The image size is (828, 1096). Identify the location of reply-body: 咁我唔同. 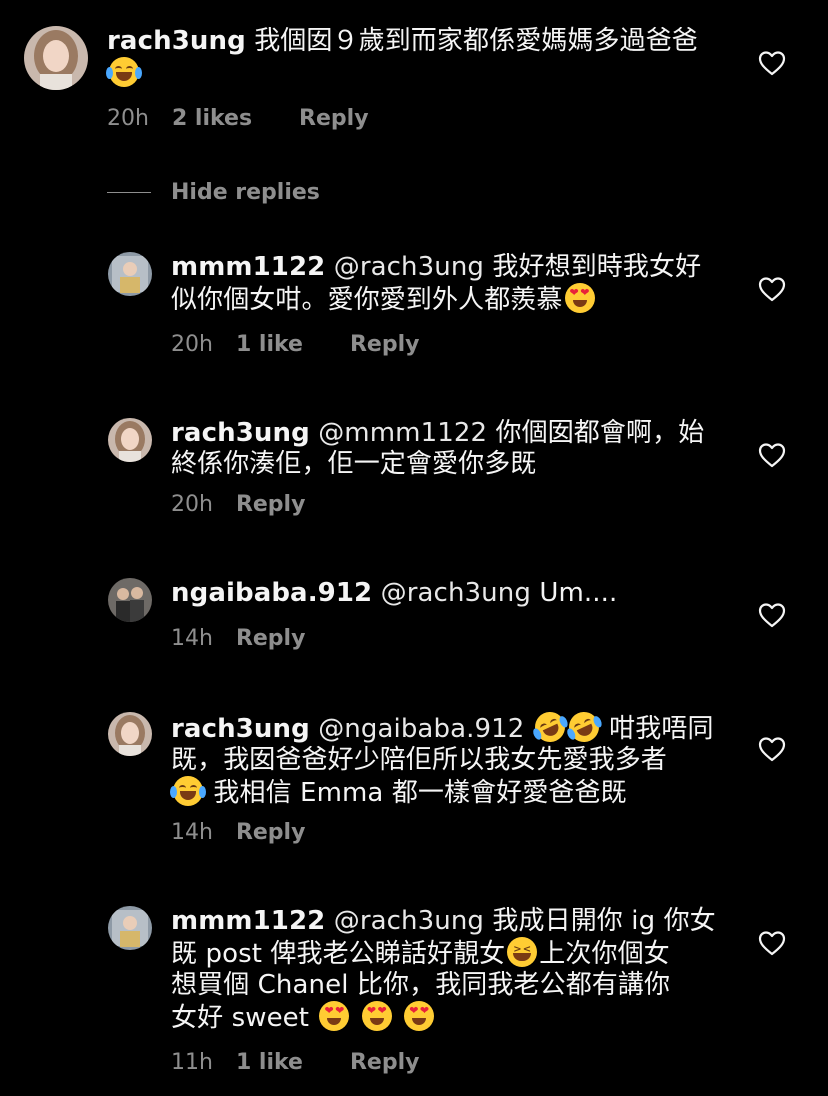
(661, 729).